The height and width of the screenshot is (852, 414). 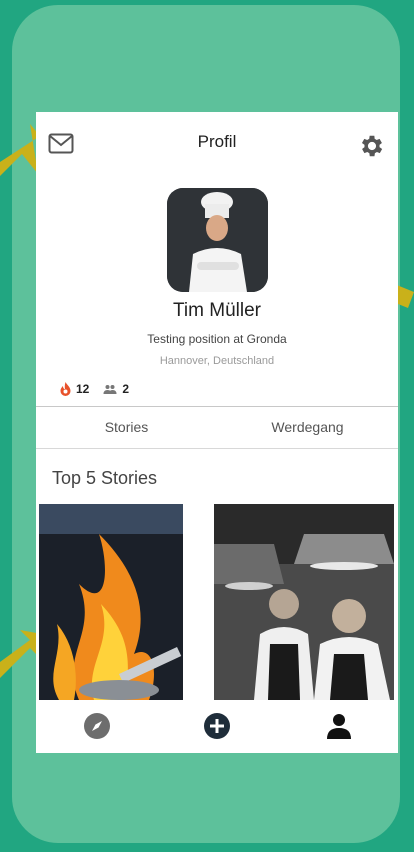 What do you see at coordinates (101, 389) in the screenshot?
I see `profile-stats: 12 2` at bounding box center [101, 389].